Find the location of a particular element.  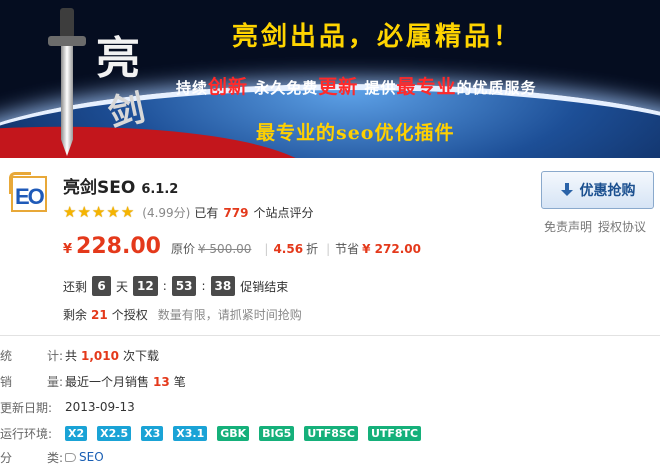

countdown-days-unit: 天 is located at coordinates (122, 286).